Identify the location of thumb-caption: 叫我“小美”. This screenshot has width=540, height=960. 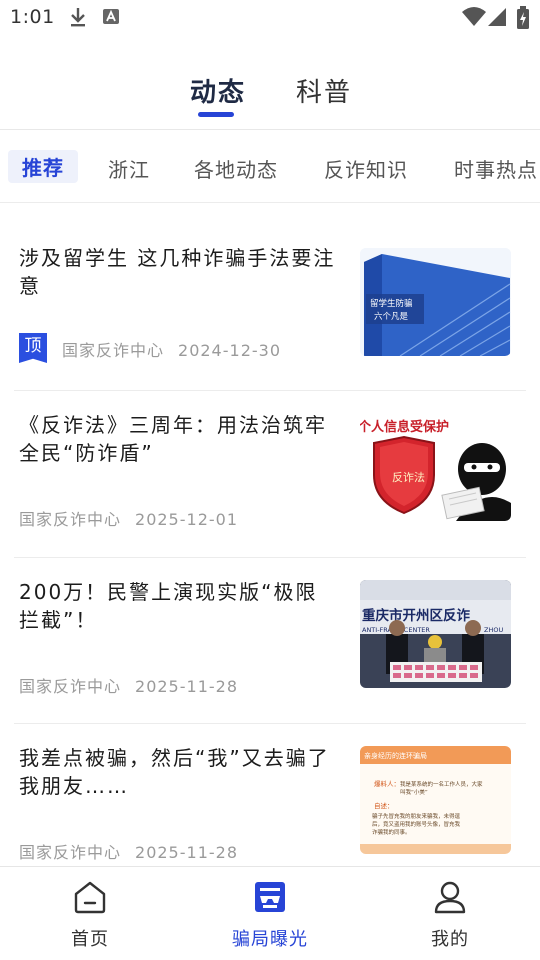
(414, 792).